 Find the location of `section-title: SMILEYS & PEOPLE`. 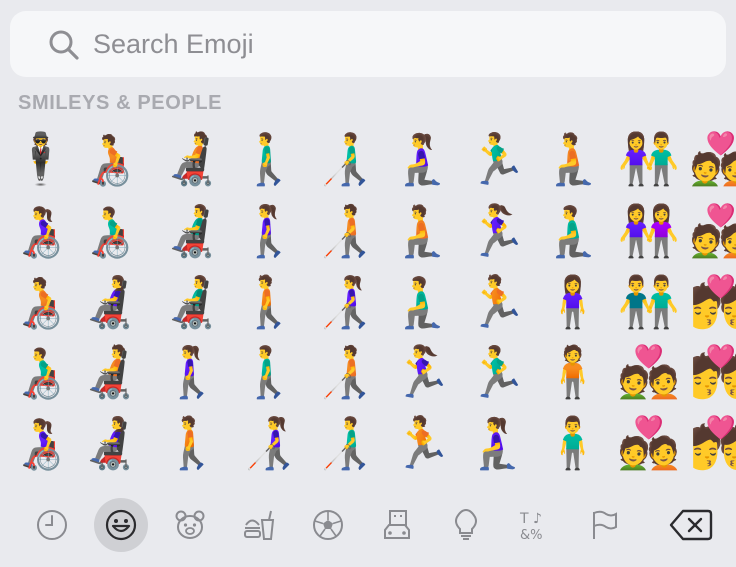

section-title: SMILEYS & PEOPLE is located at coordinates (120, 103).